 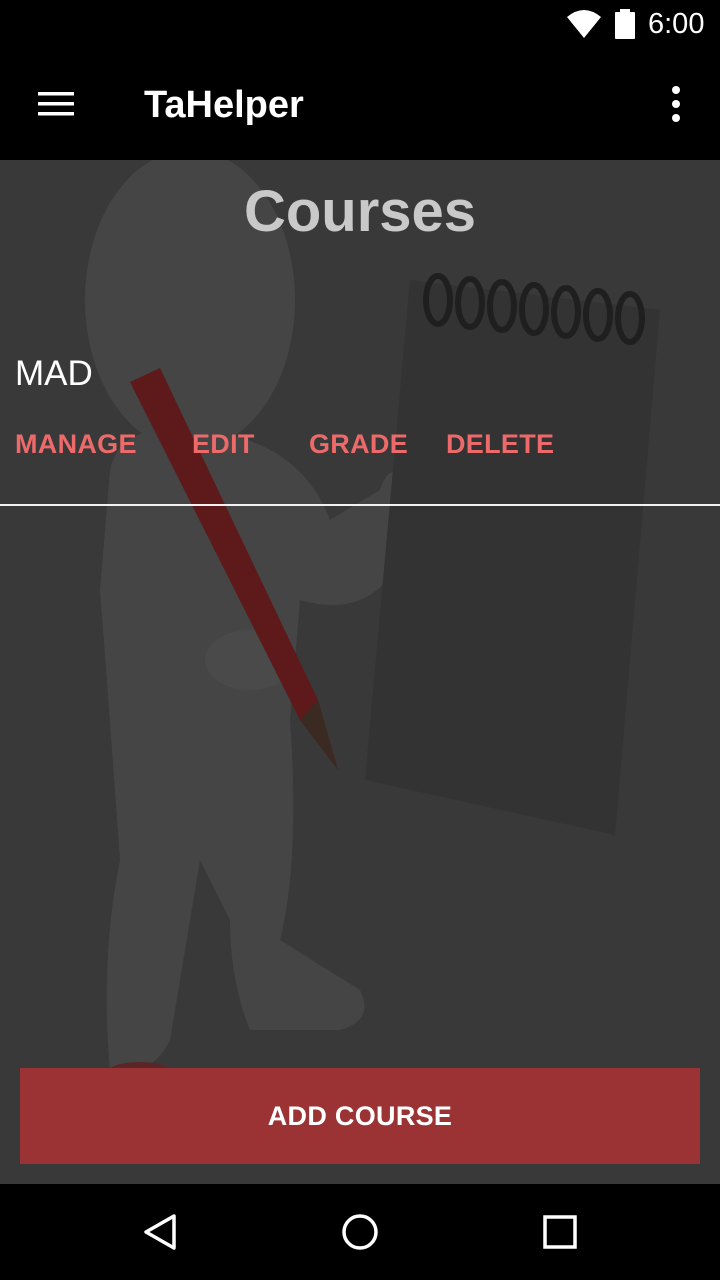 What do you see at coordinates (625, 24) in the screenshot?
I see `battery-icon` at bounding box center [625, 24].